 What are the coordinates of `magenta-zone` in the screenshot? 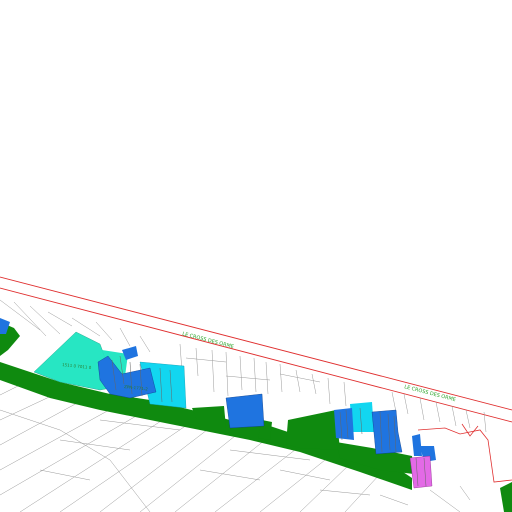 It's located at (421, 472).